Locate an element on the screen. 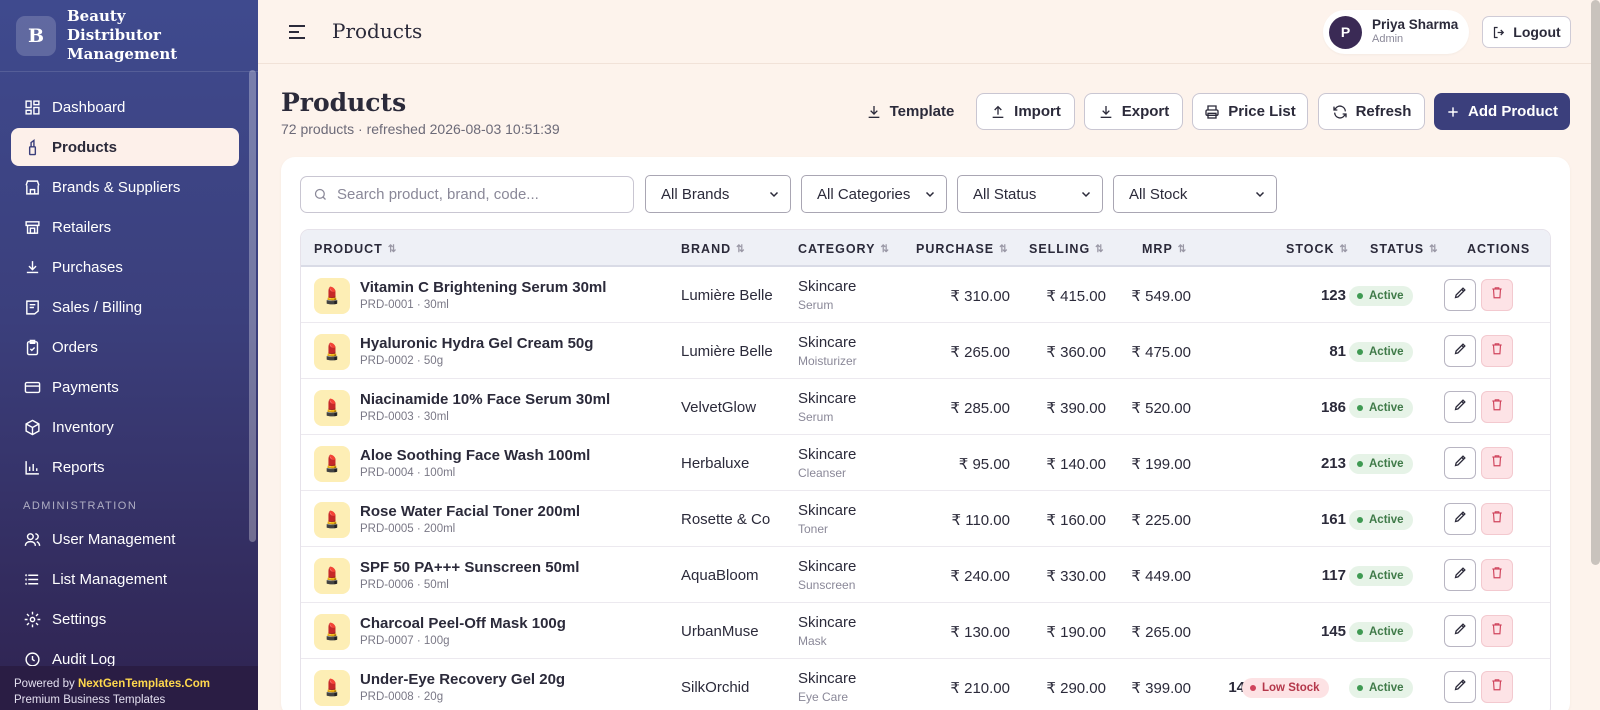 The height and width of the screenshot is (710, 1600). product-name: SPF 50 PA+++ Sunscreen 50ml is located at coordinates (469, 567).